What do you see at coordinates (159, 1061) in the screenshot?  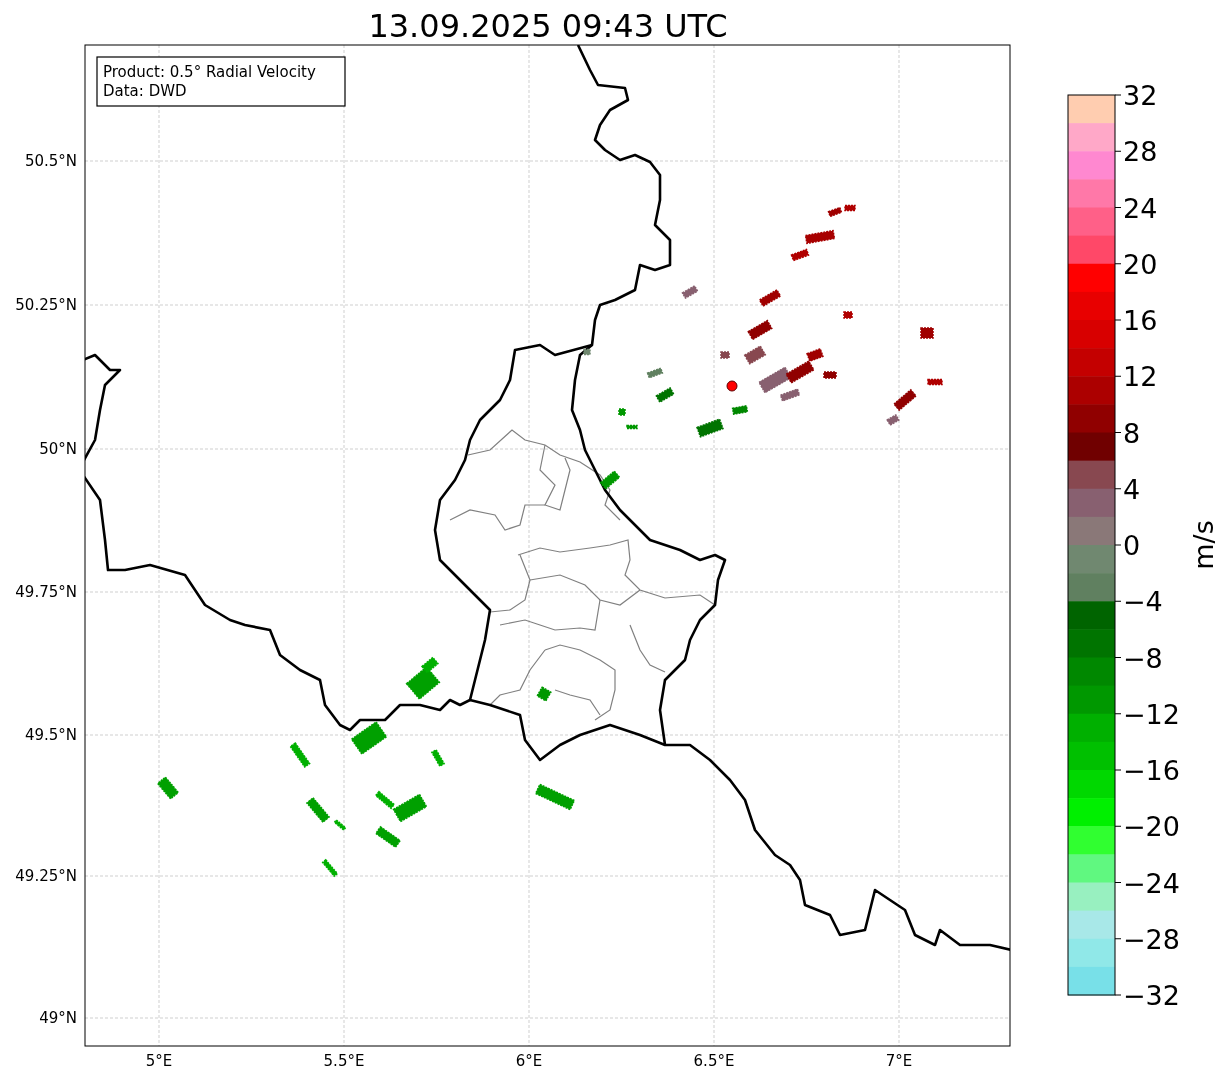 I see `longitude-label: 5°E` at bounding box center [159, 1061].